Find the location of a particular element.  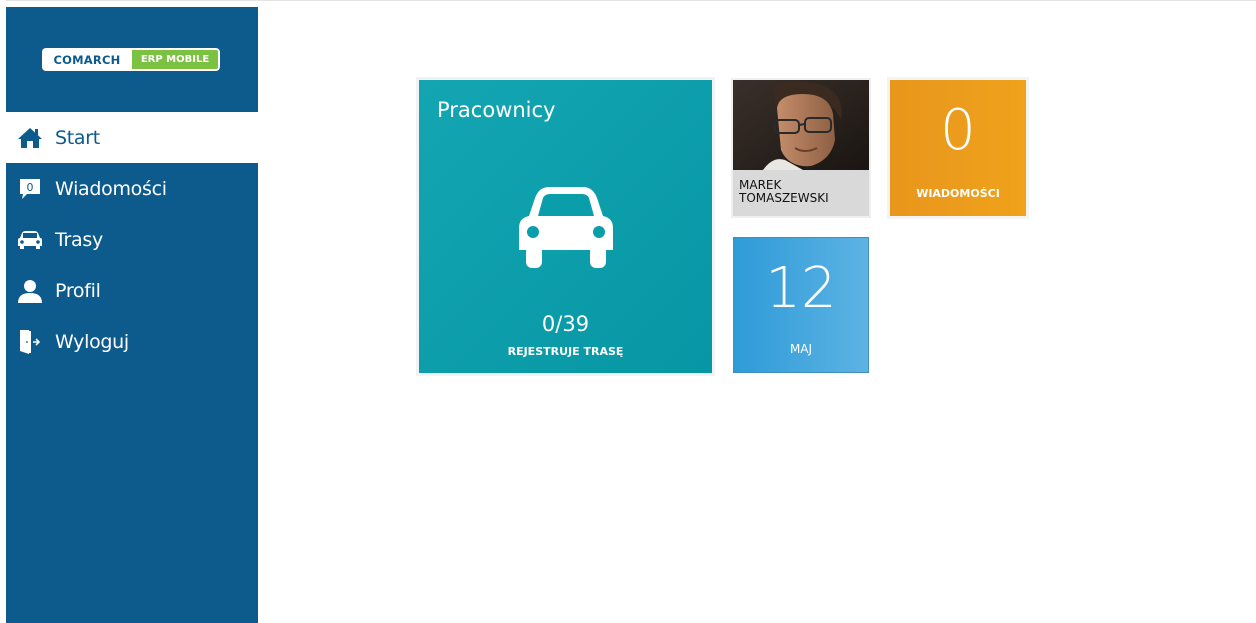

sidebar-item-label: Start is located at coordinates (77, 137).